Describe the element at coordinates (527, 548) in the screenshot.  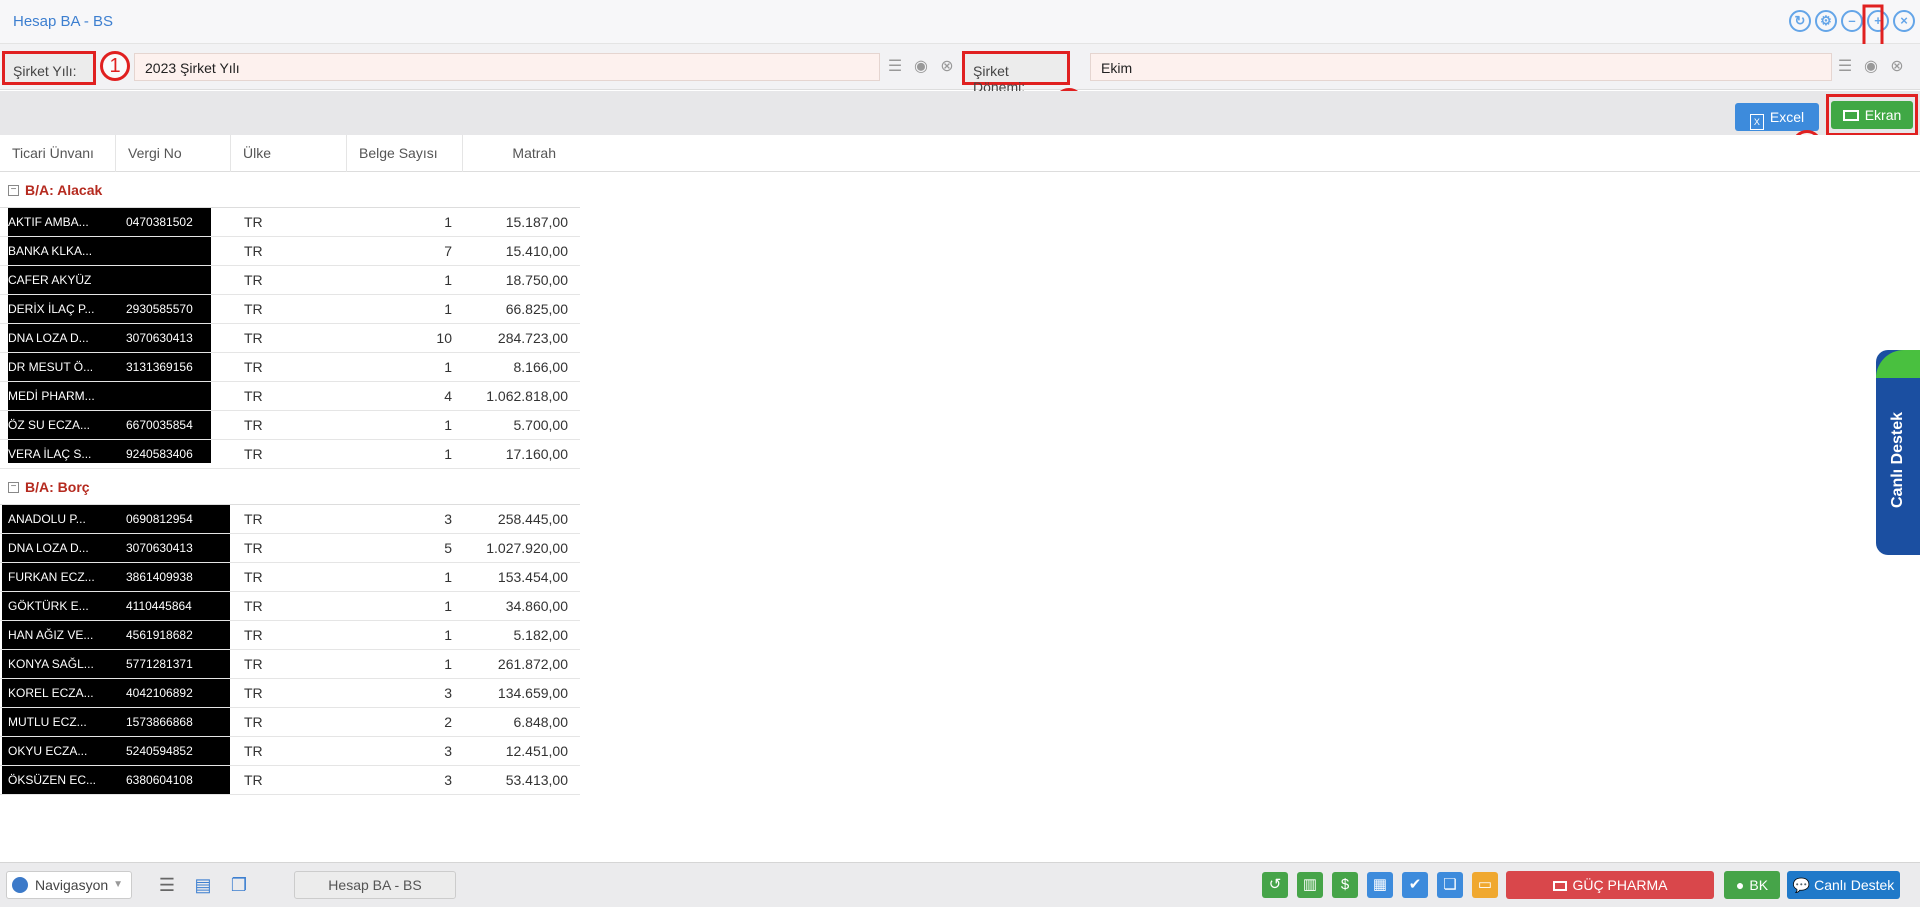
I see `cell-matrah: 1.027.920,00` at that location.